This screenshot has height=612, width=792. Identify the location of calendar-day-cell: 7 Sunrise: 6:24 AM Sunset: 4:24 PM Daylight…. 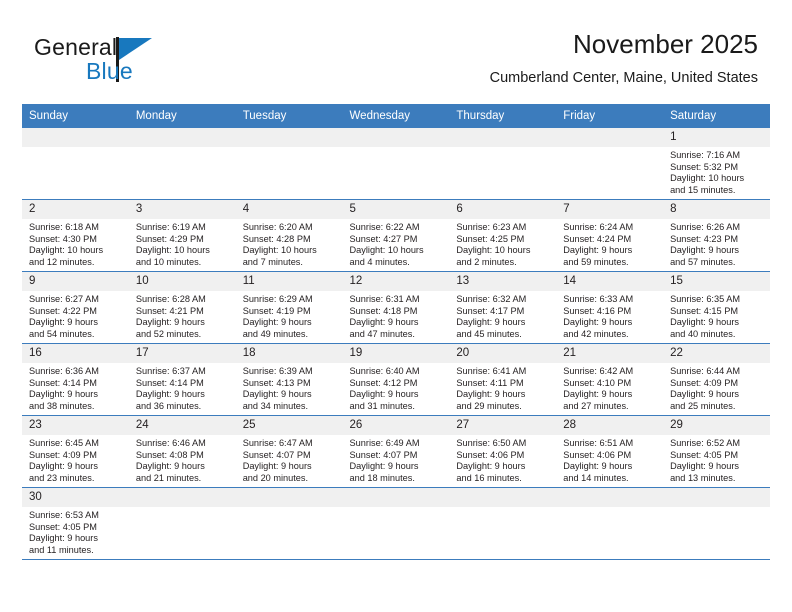
(610, 235).